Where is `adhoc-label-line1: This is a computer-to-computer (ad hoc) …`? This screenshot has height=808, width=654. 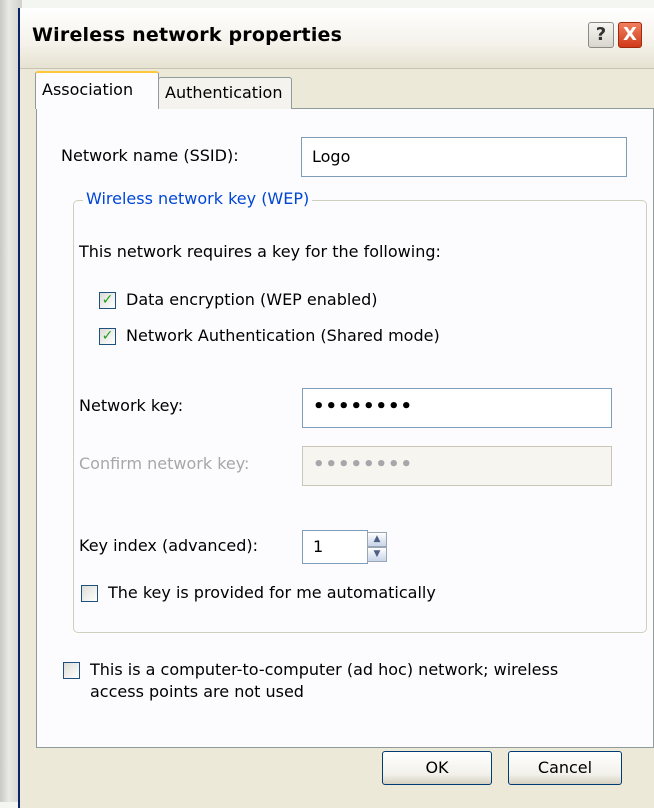
adhoc-label-line1: This is a computer-to-computer (ad hoc) … is located at coordinates (324, 669).